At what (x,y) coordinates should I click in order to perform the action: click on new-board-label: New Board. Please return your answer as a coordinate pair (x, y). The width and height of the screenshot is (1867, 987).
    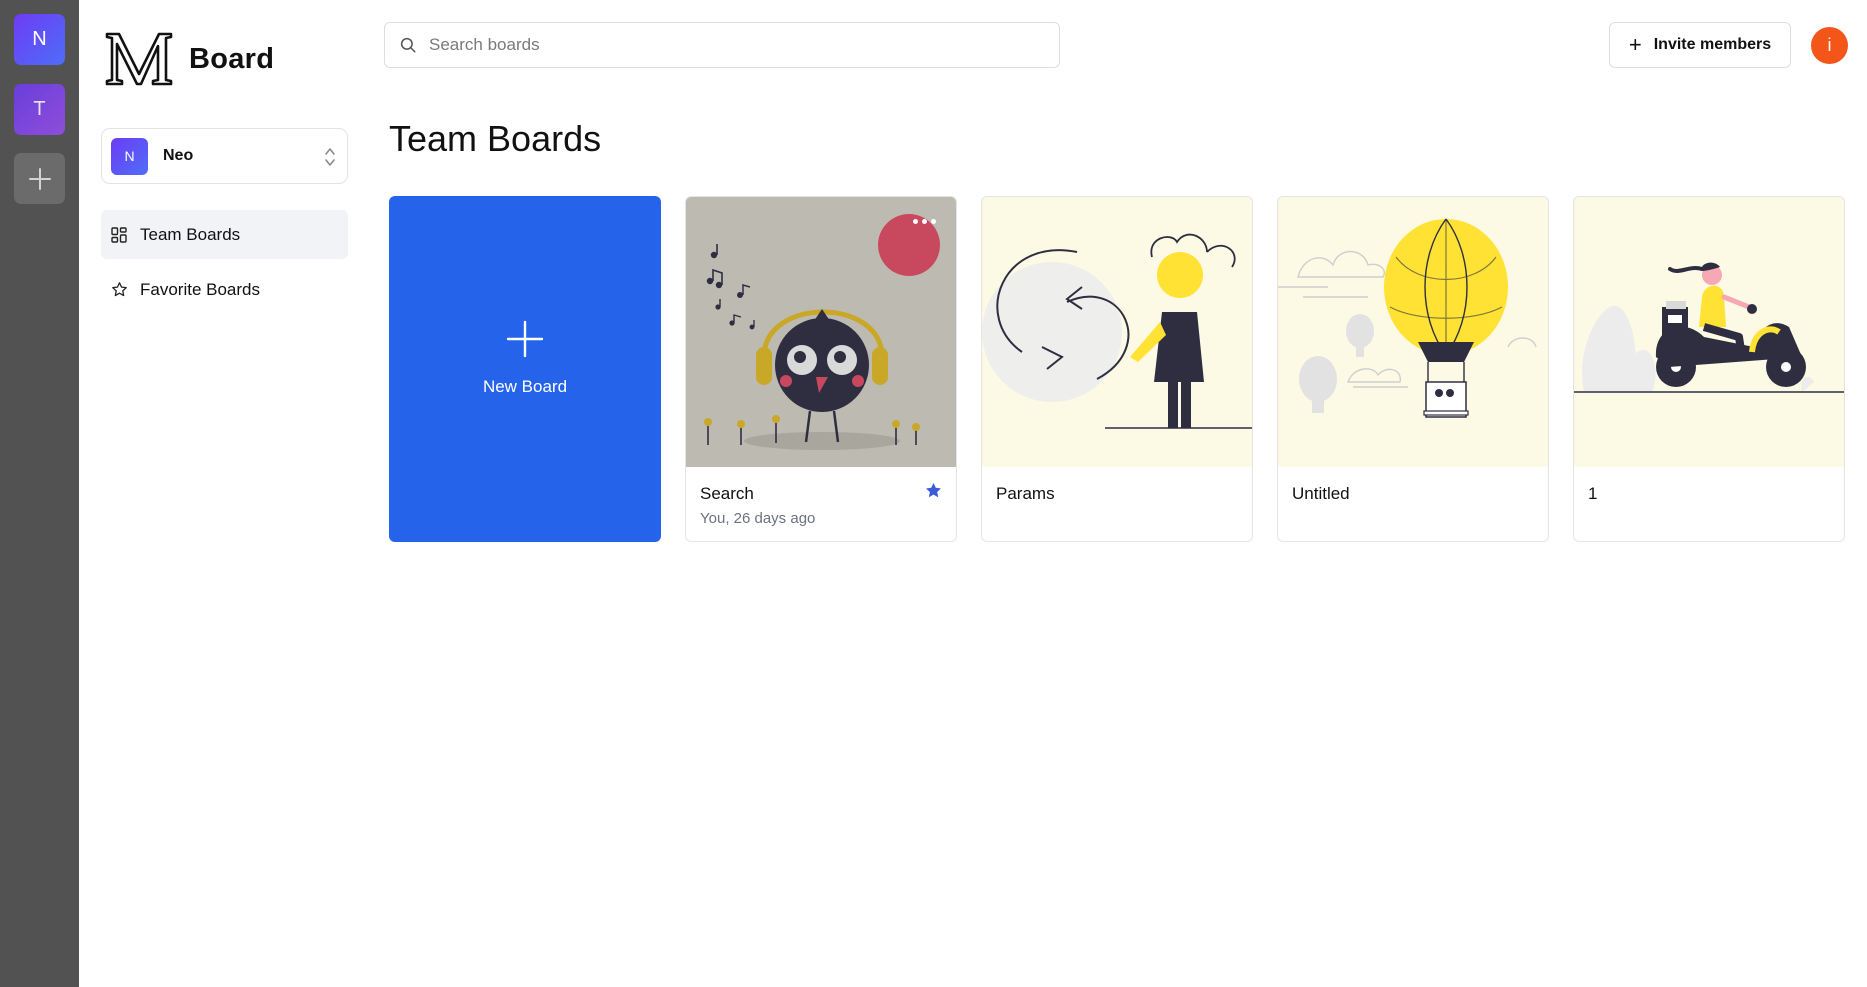
    Looking at the image, I should click on (525, 386).